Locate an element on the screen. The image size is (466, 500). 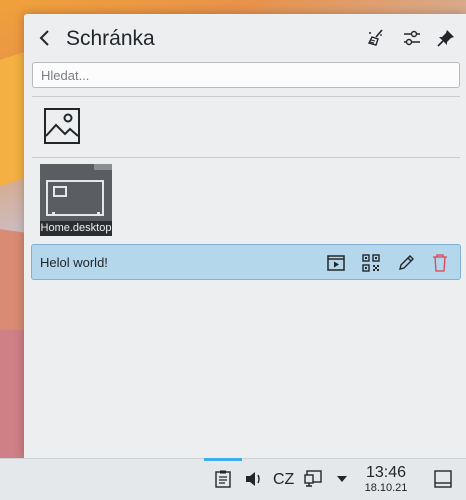
expand-tray-button is located at coordinates (342, 479).